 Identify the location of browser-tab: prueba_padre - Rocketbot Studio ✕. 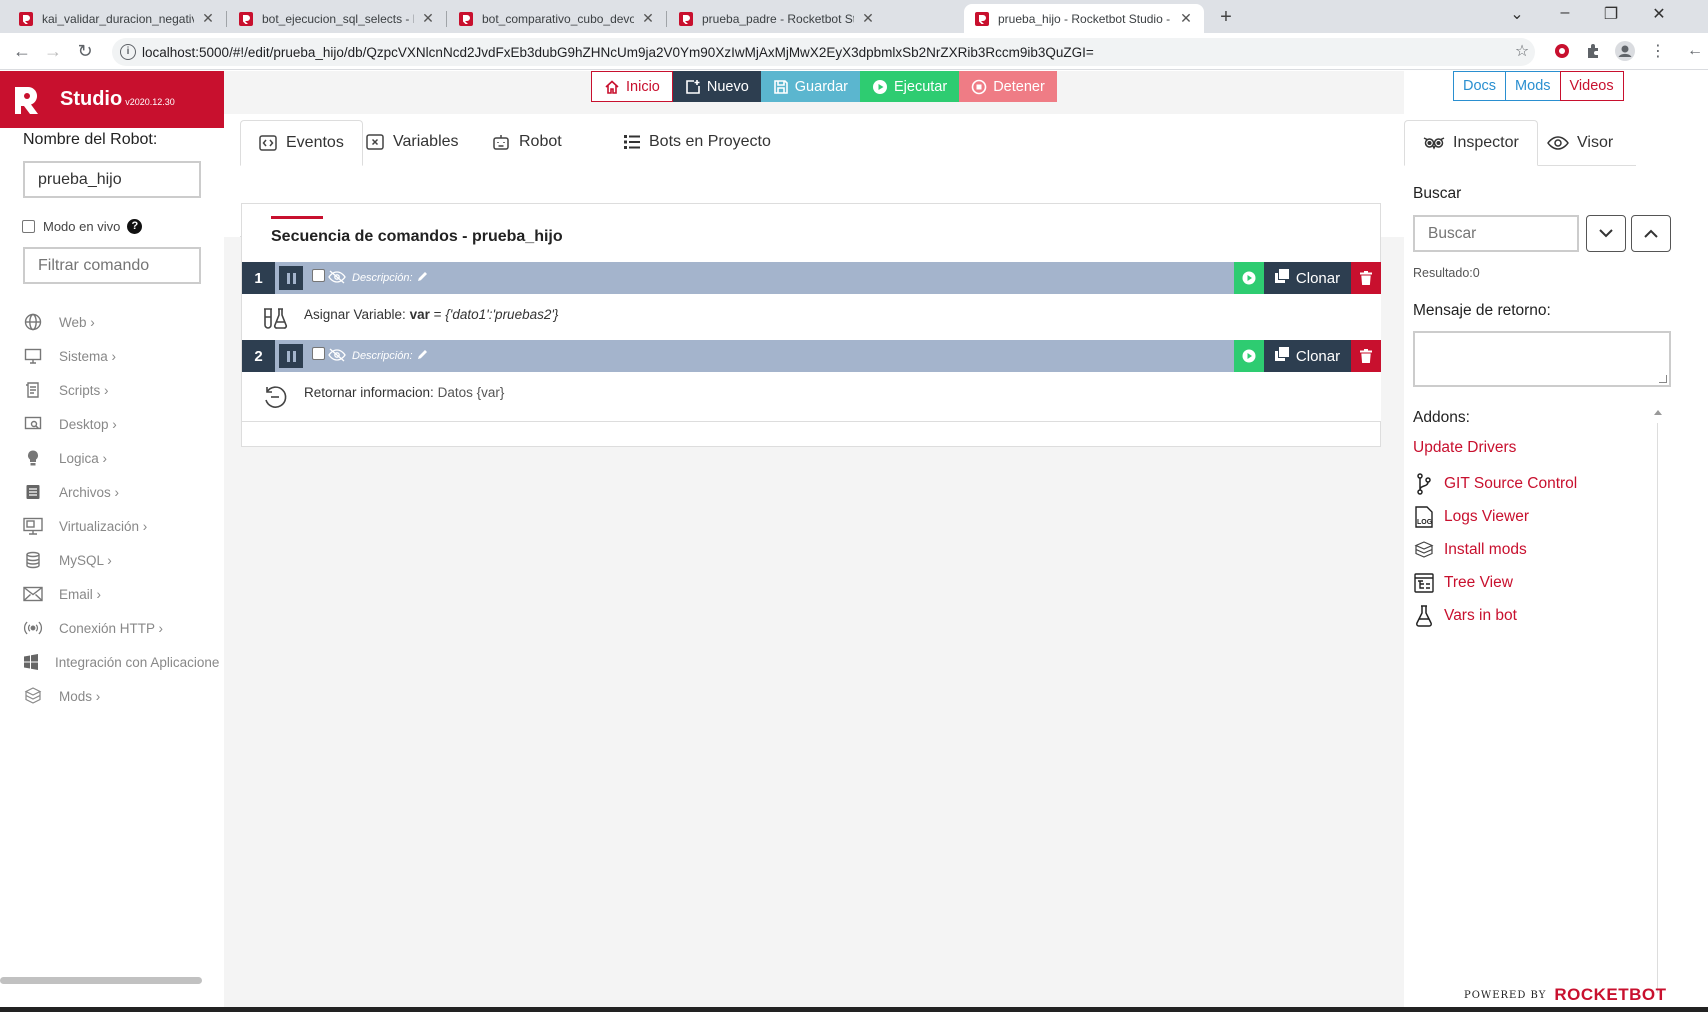
(777, 18).